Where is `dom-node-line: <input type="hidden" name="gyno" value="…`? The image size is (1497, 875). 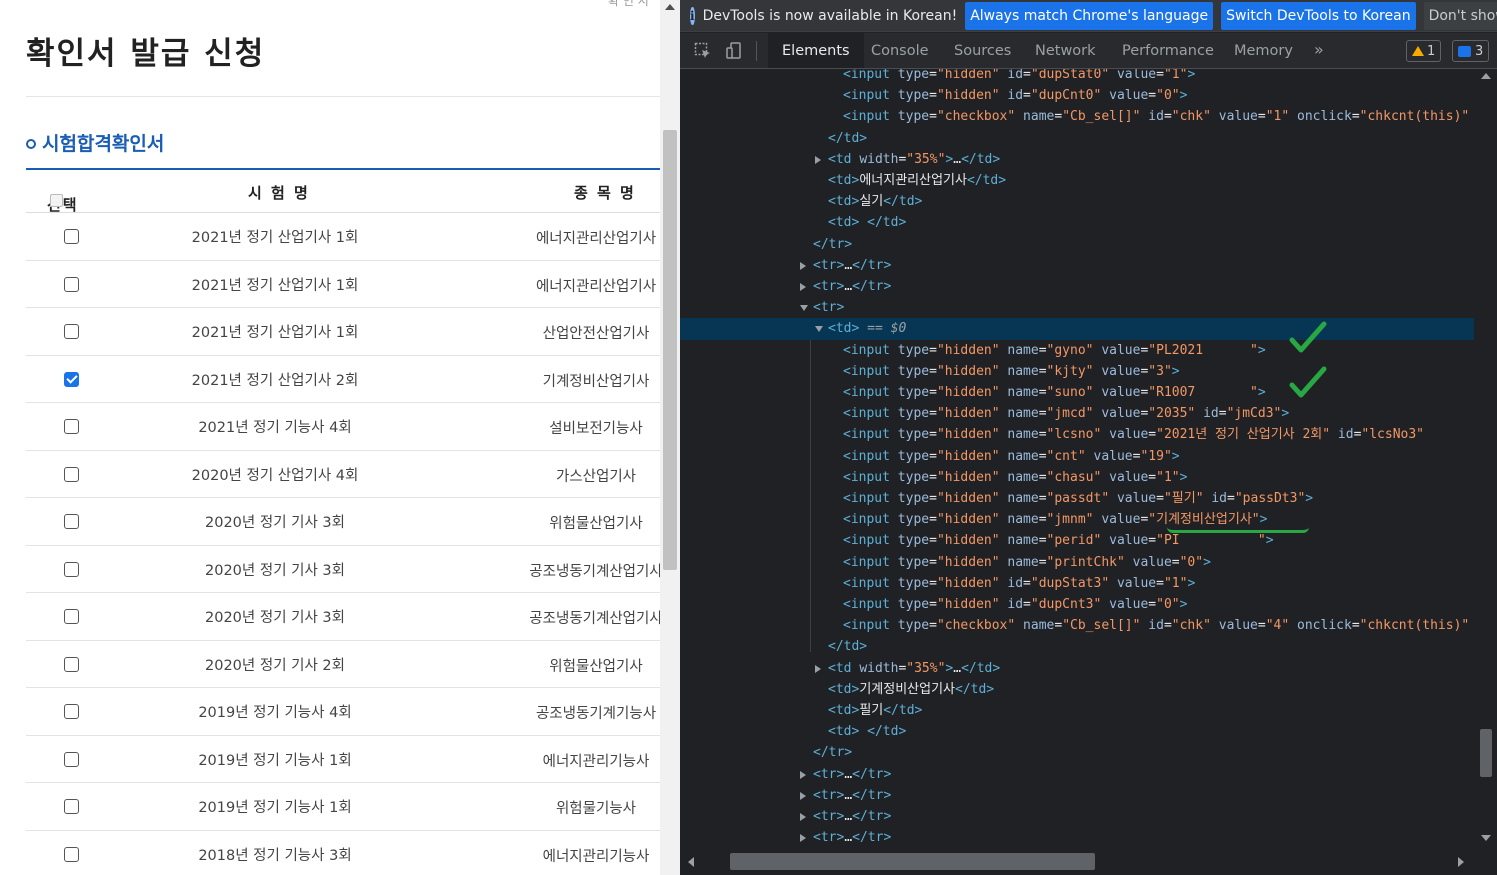 dom-node-line: <input type="hidden" name="gyno" value="… is located at coordinates (1077, 350).